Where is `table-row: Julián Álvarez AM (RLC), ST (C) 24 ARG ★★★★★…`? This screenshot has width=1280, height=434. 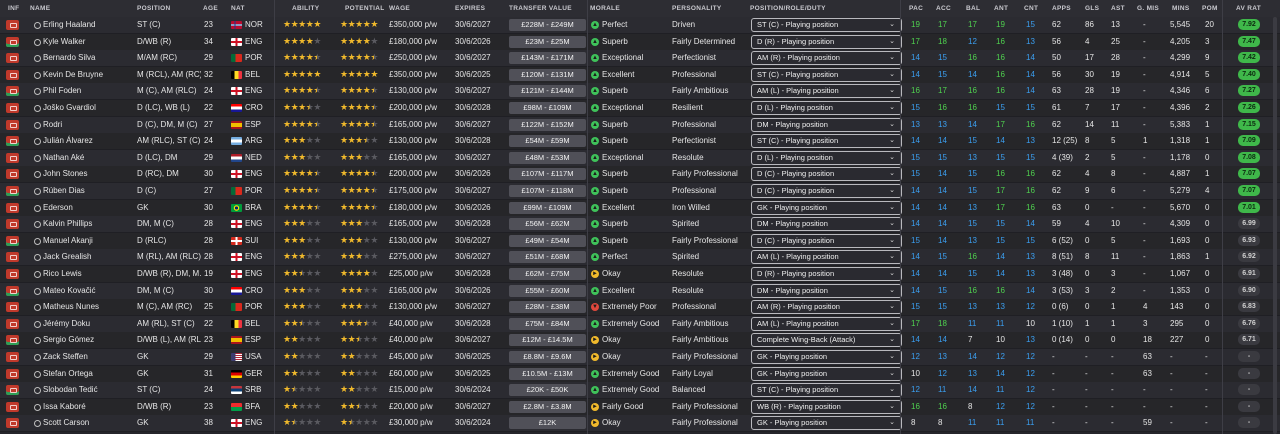
table-row: Julián Álvarez AM (RLC), ST (C) 24 ARG ★★★★★… is located at coordinates (640, 142).